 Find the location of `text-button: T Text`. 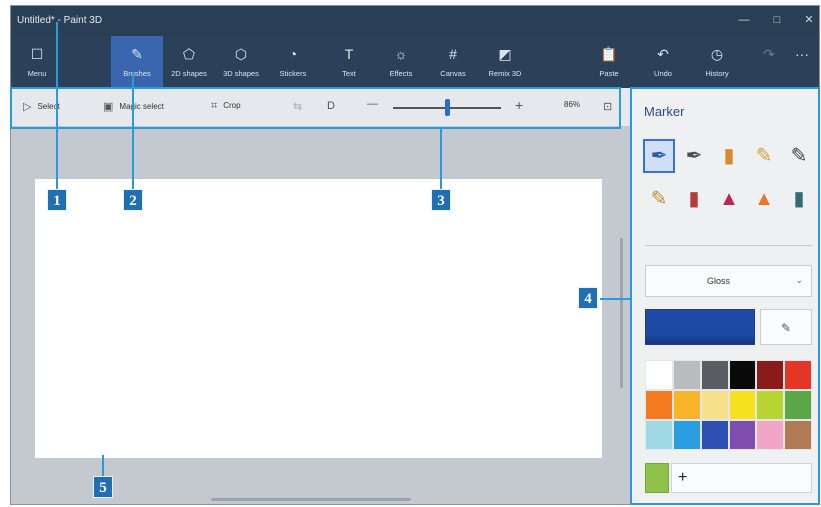

text-button: T Text is located at coordinates (349, 62).